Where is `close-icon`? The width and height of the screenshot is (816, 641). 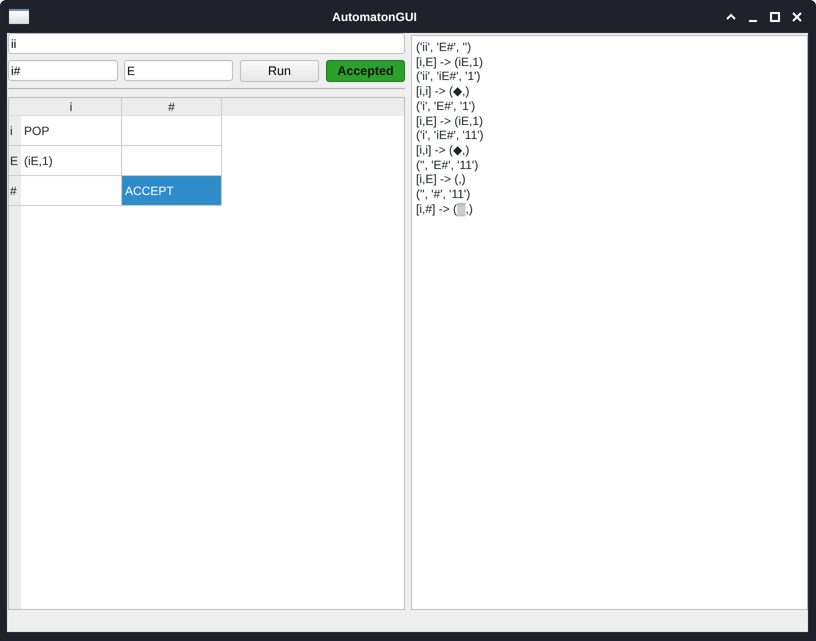 close-icon is located at coordinates (797, 16).